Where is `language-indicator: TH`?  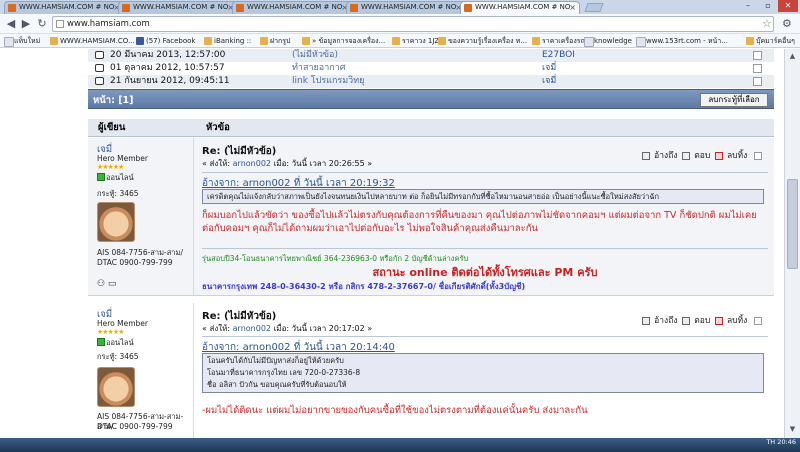 language-indicator: TH is located at coordinates (770, 442).